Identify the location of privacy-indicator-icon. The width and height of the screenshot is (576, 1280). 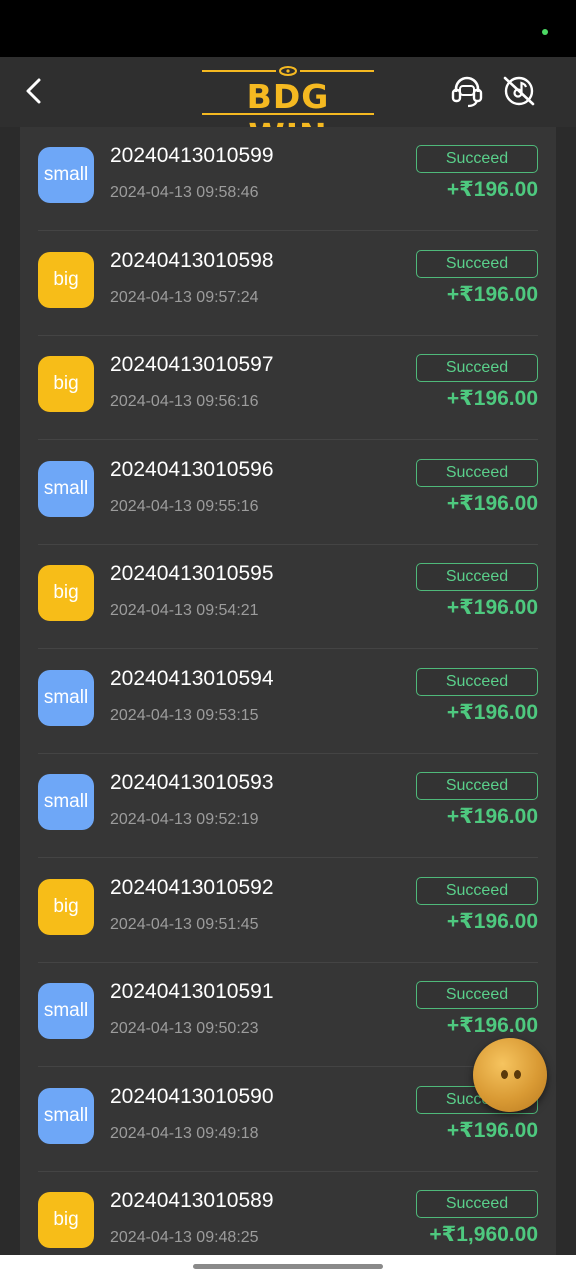
(545, 32).